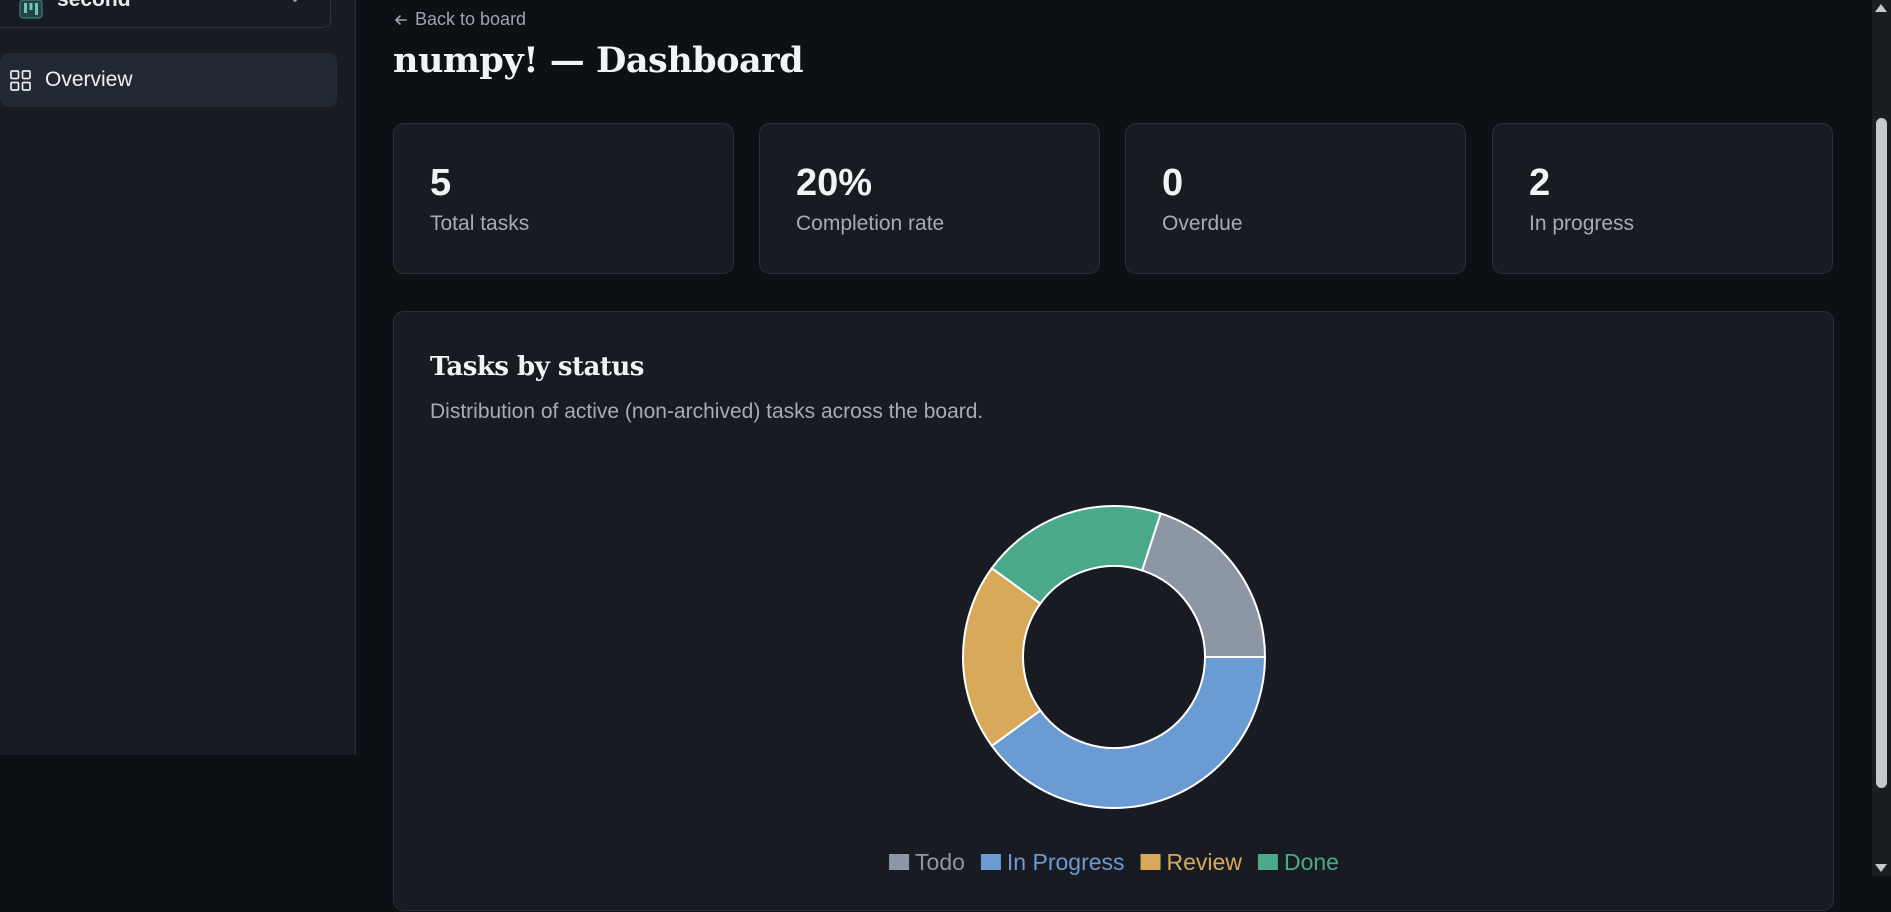  What do you see at coordinates (401, 19) in the screenshot?
I see `arrow-left-icon` at bounding box center [401, 19].